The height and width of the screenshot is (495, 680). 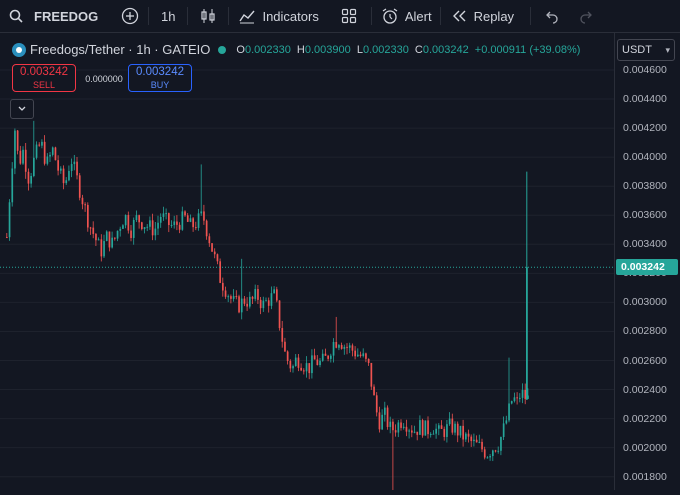 What do you see at coordinates (160, 78) in the screenshot?
I see `buy-button: 0.003242 BUY` at bounding box center [160, 78].